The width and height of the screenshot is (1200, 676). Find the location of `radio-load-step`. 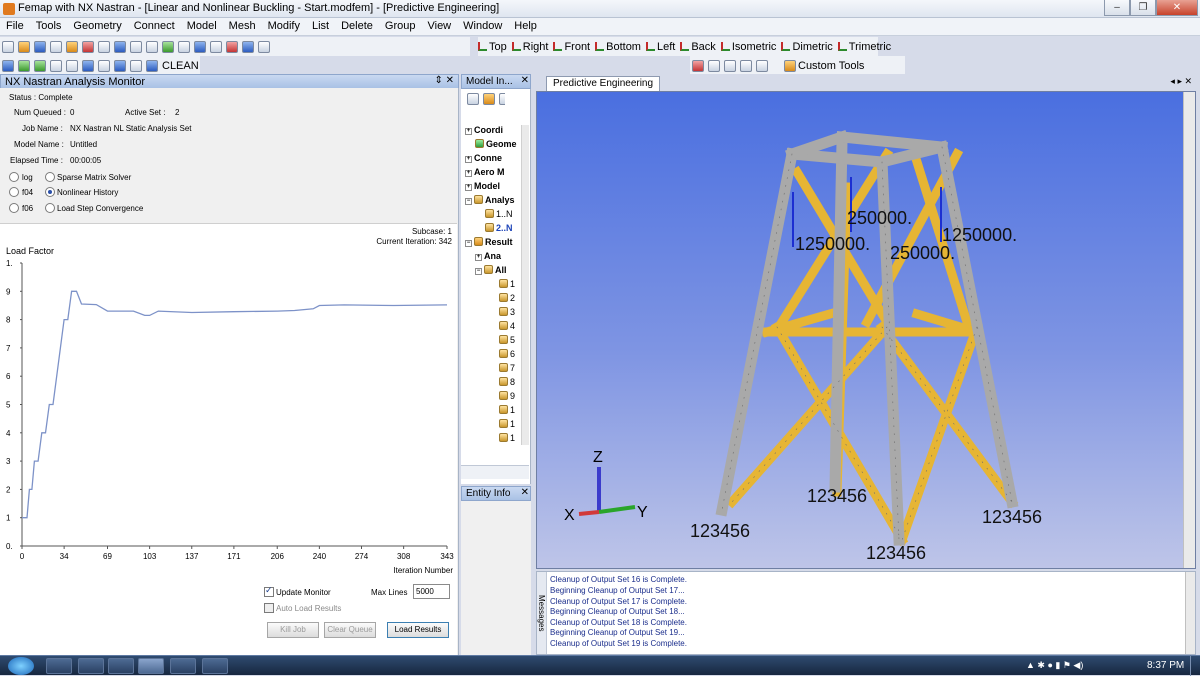

radio-load-step is located at coordinates (50, 208).